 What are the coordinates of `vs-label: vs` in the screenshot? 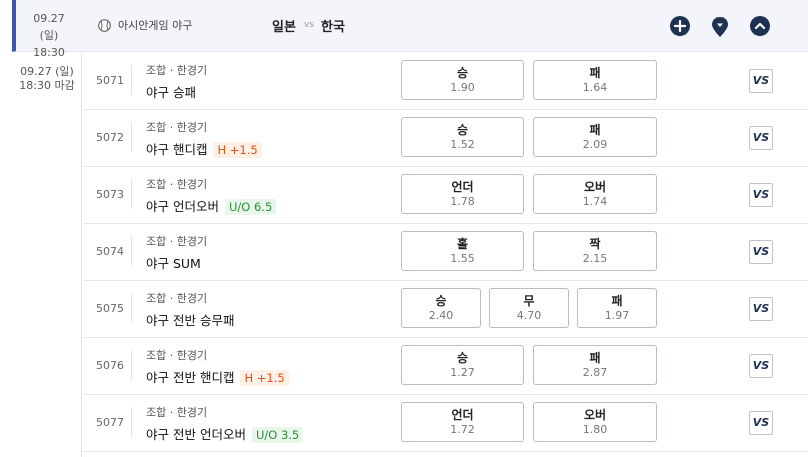 It's located at (309, 25).